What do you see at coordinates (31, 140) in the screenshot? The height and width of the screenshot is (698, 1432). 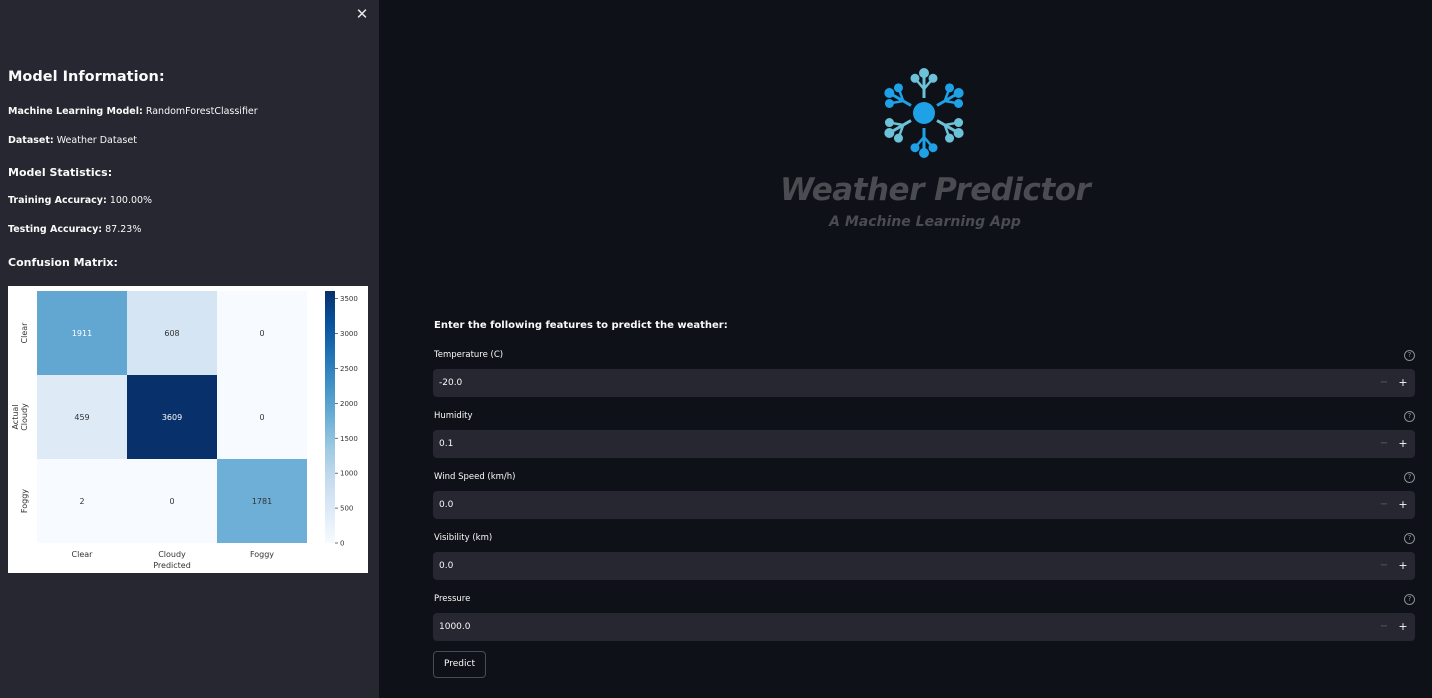 I see `dataset-label: Dataset:` at bounding box center [31, 140].